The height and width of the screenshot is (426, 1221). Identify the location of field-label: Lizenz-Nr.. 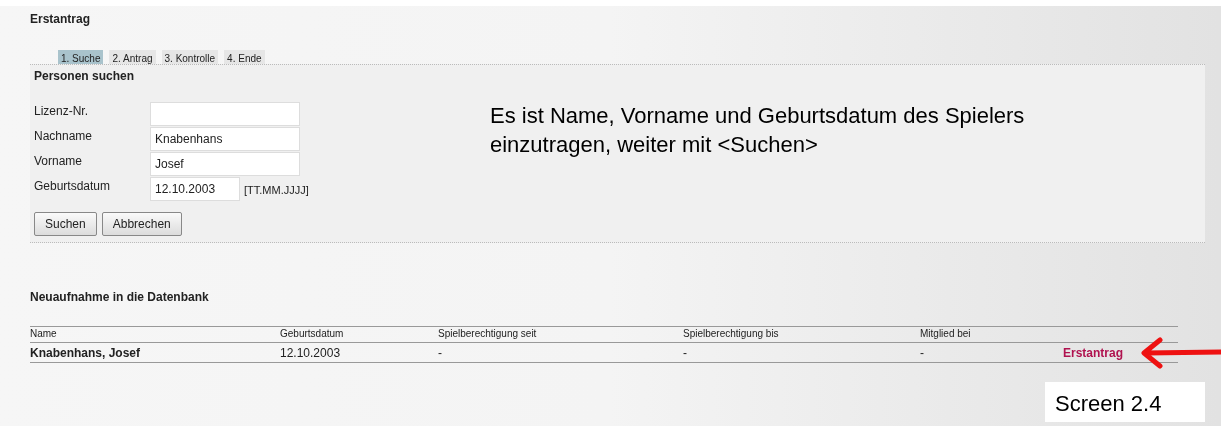
(62, 111).